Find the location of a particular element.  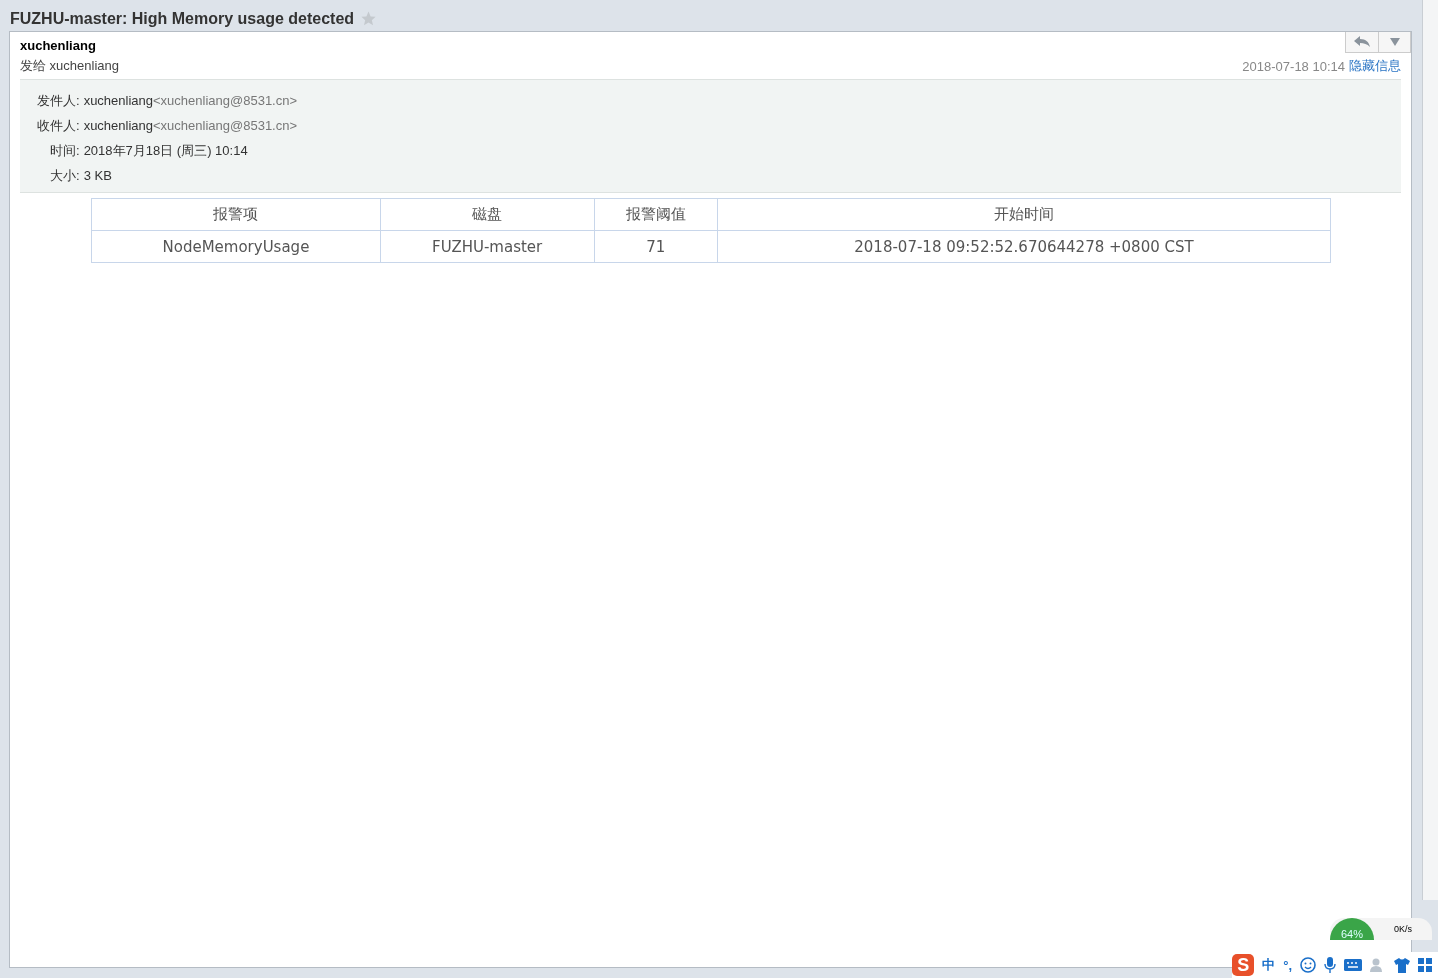

more-button is located at coordinates (1394, 42).